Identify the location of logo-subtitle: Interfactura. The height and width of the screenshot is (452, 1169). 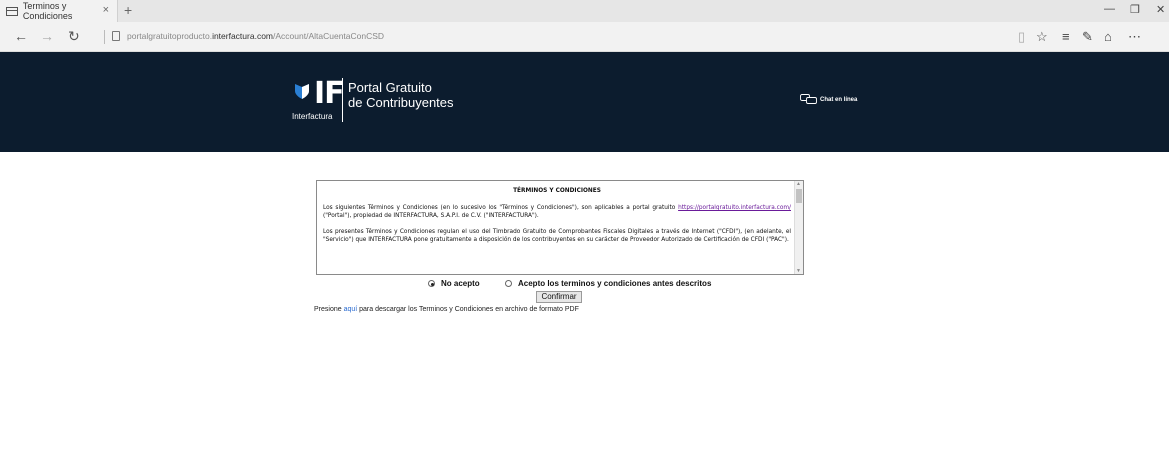
(312, 116).